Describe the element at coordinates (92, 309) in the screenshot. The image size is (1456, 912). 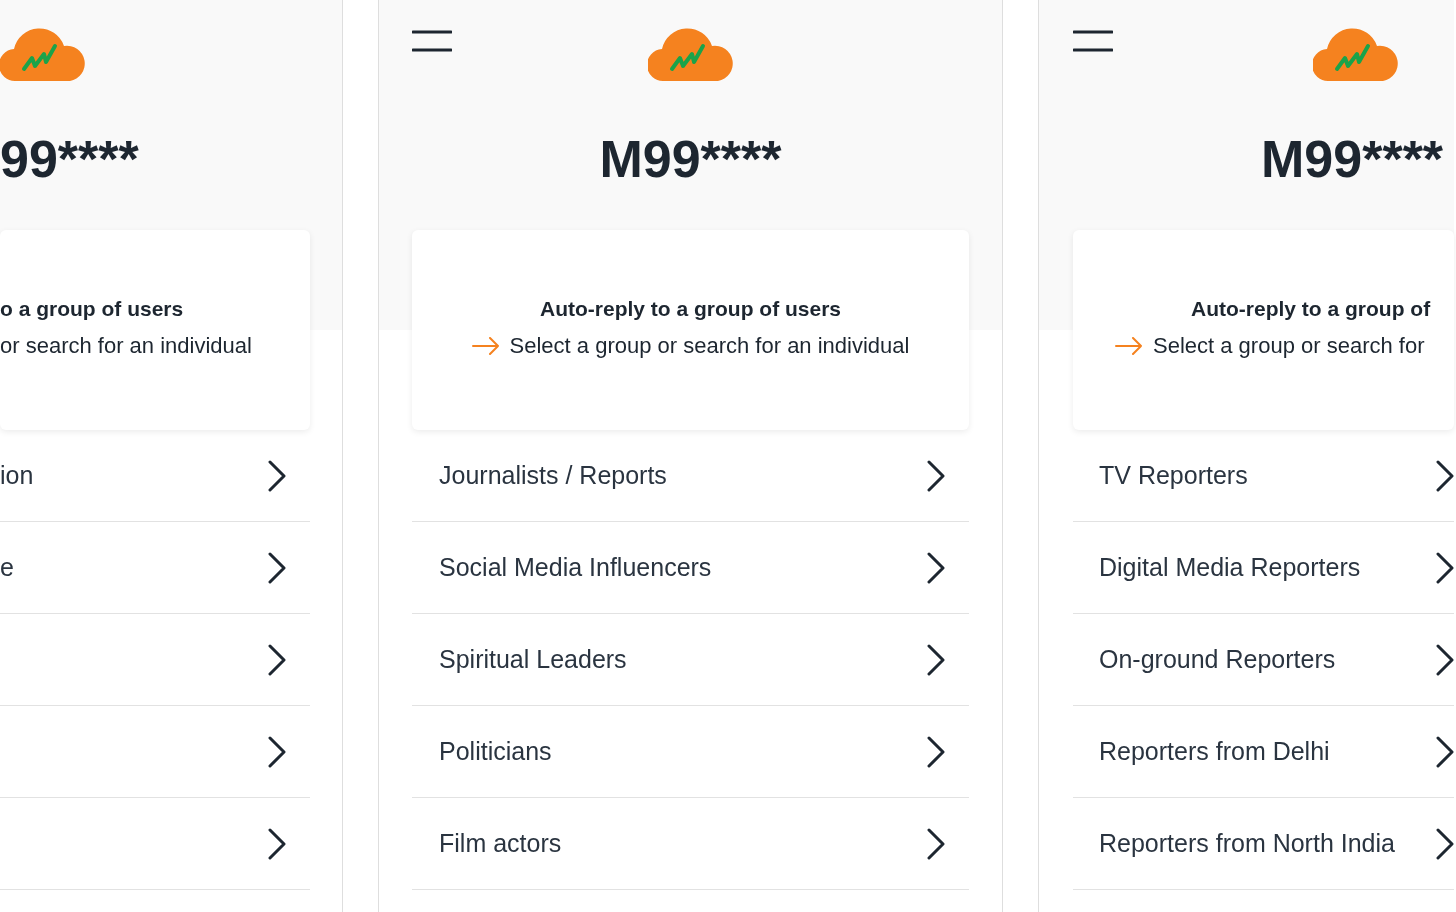
I see `card-heading: o a group of users` at that location.